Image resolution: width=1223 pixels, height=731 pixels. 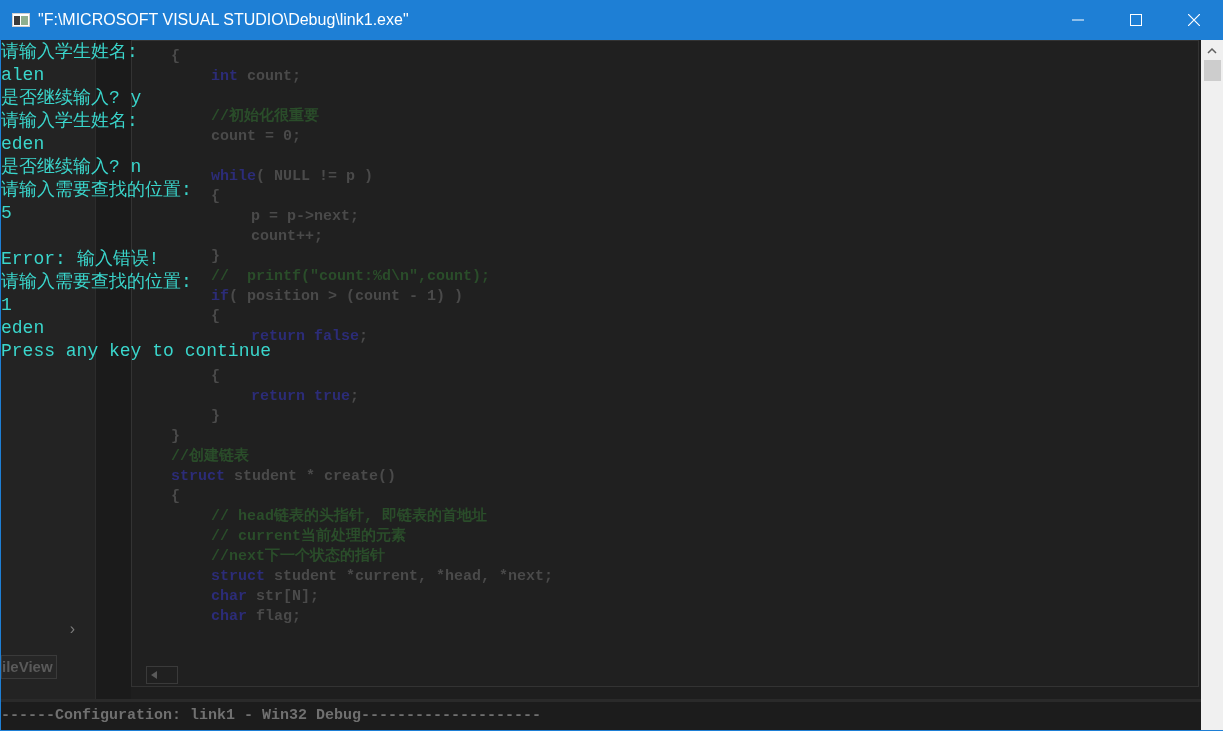 I want to click on scroll-thumb, so click(x=1212, y=70).